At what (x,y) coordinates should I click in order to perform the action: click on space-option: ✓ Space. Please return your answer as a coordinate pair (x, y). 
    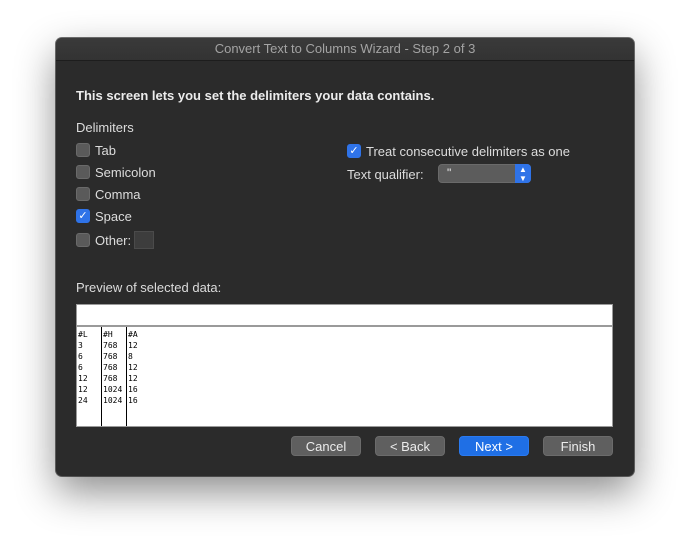
    Looking at the image, I should click on (104, 216).